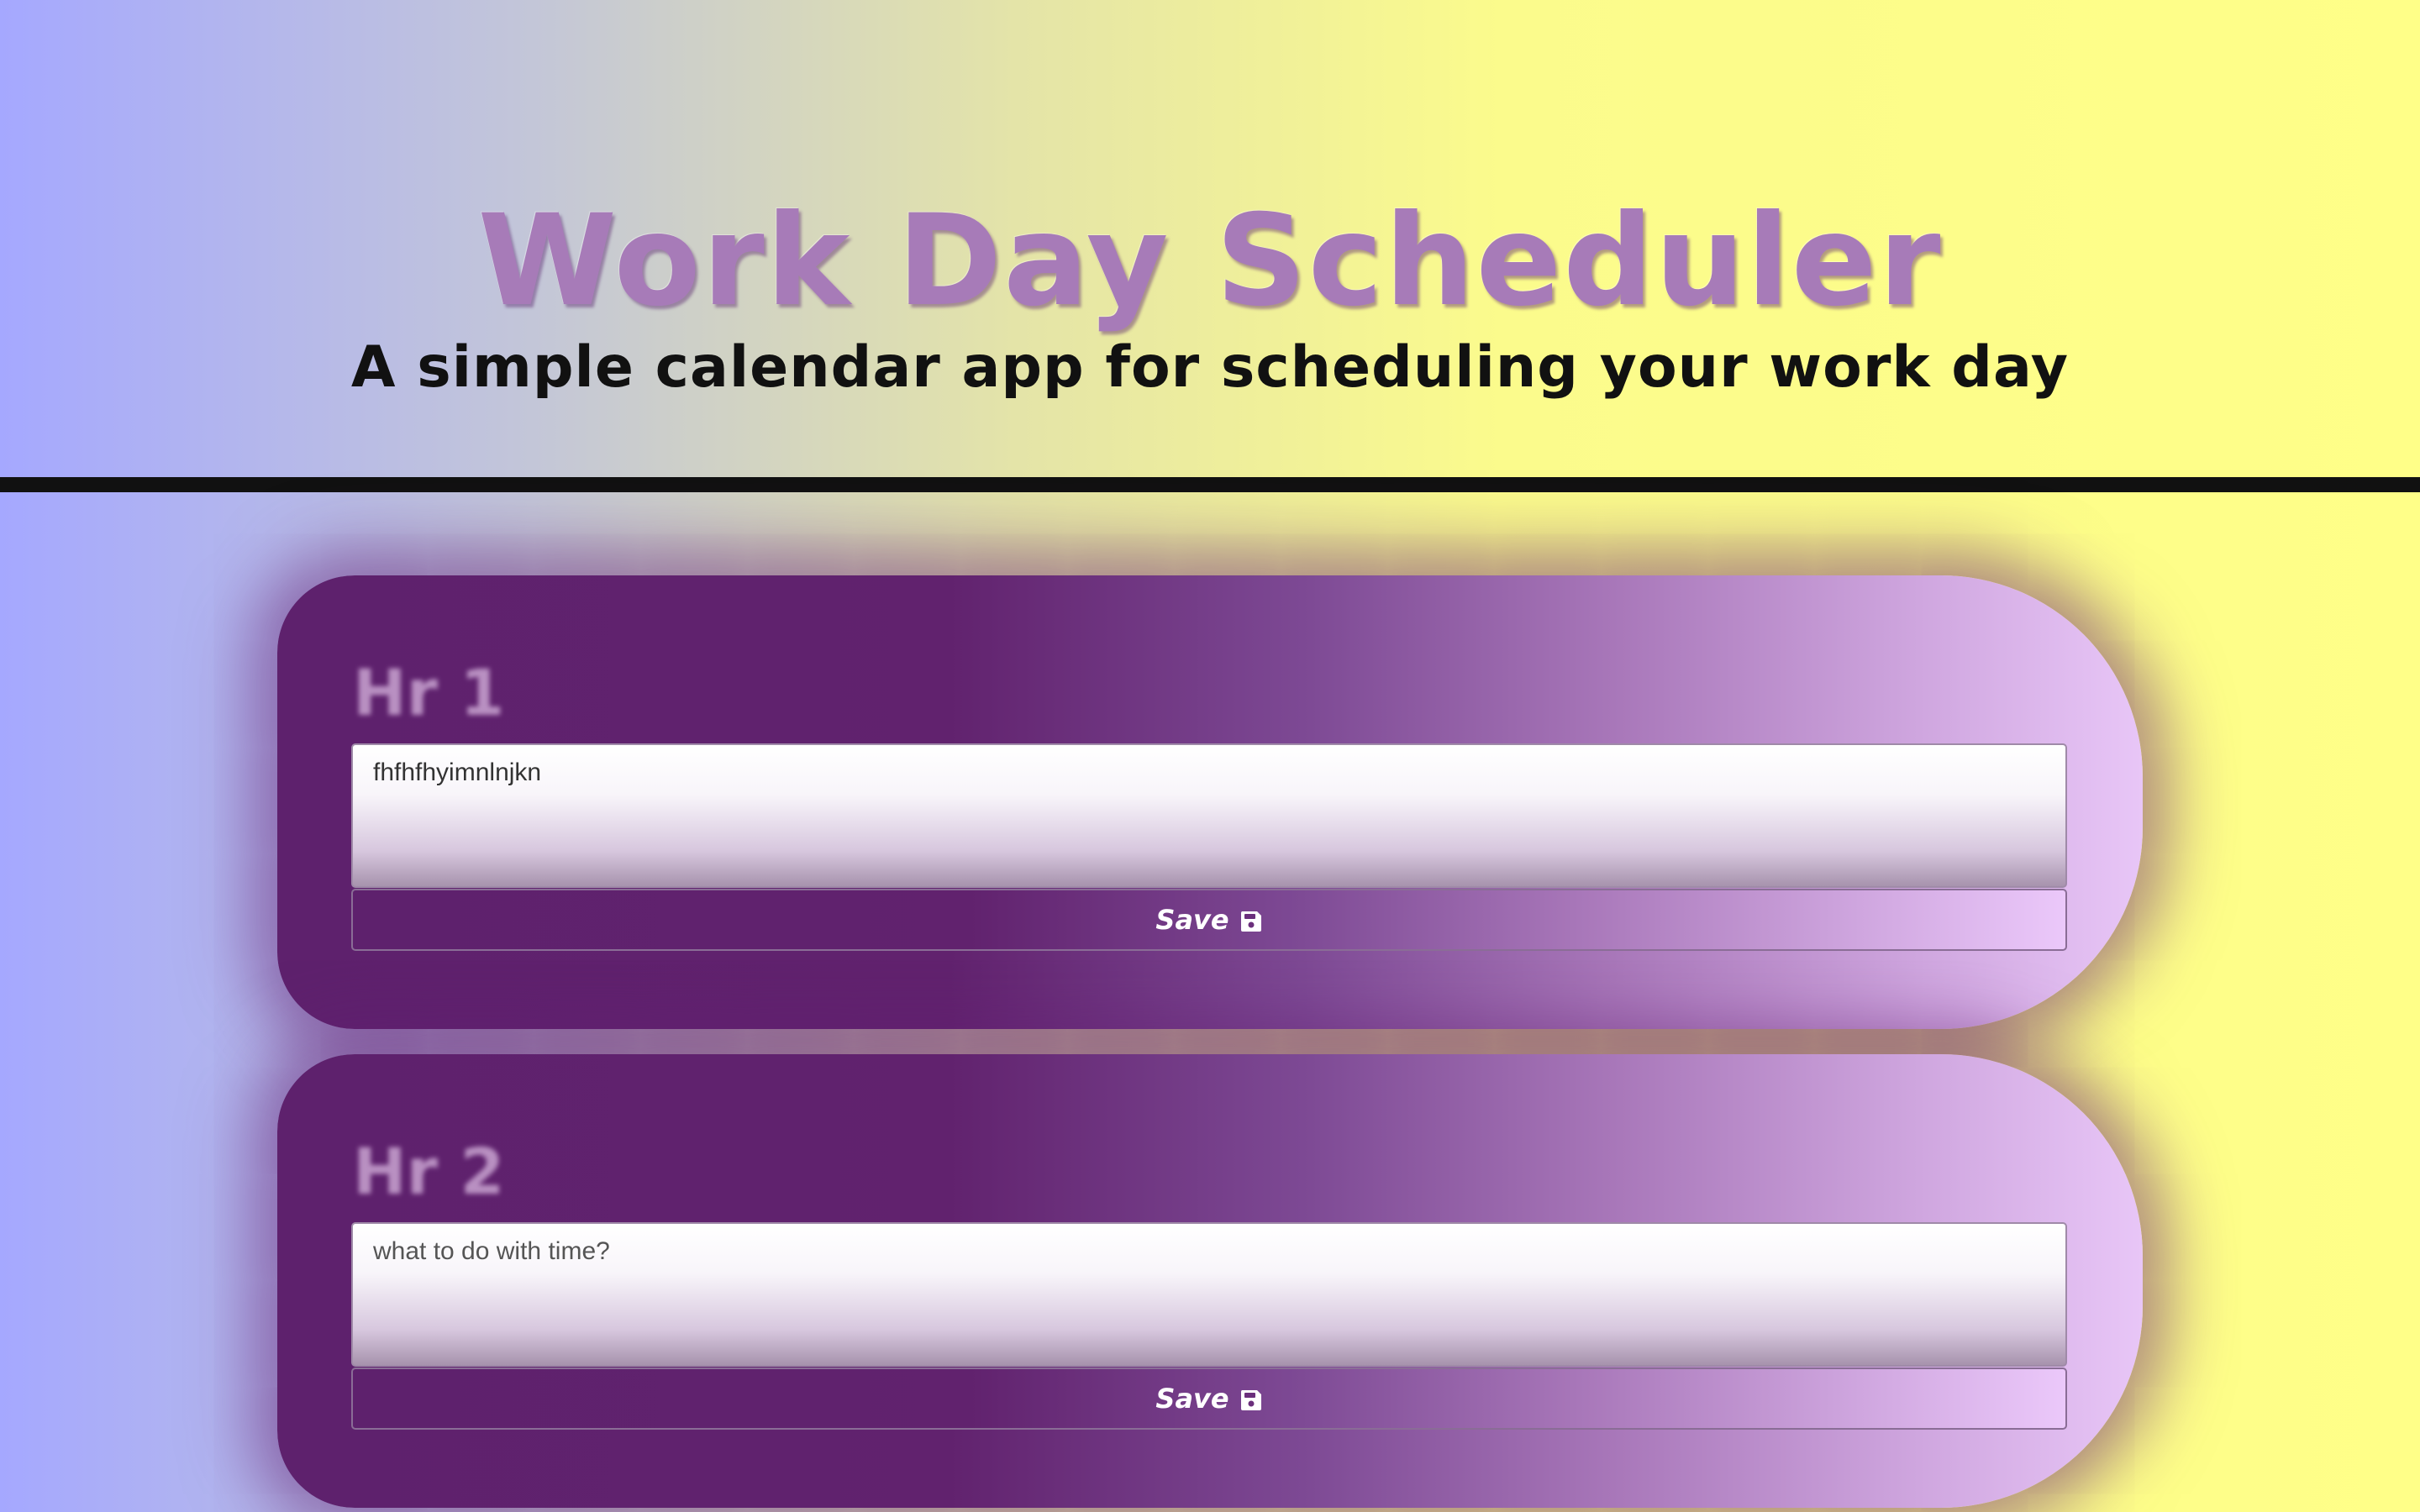  I want to click on page-title: Work Day Scheduler, so click(1210, 260).